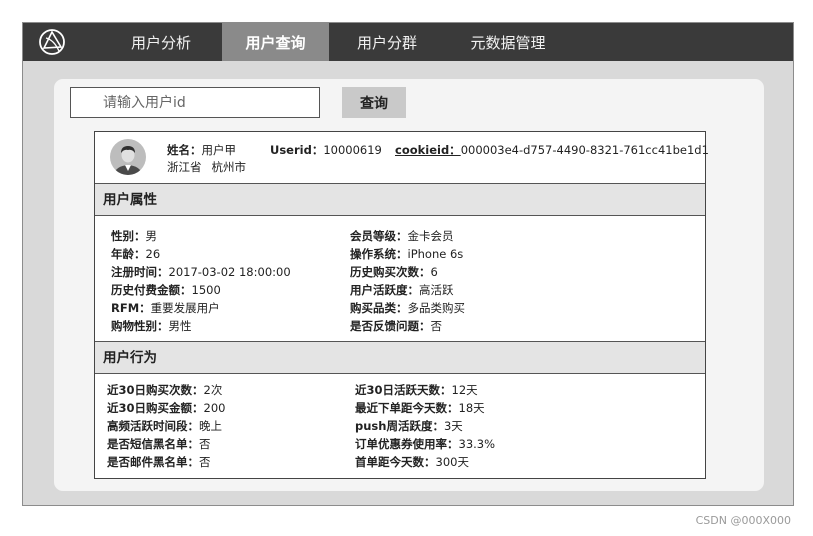 The height and width of the screenshot is (536, 813). I want to click on userid-field: Userid：10000619, so click(326, 150).